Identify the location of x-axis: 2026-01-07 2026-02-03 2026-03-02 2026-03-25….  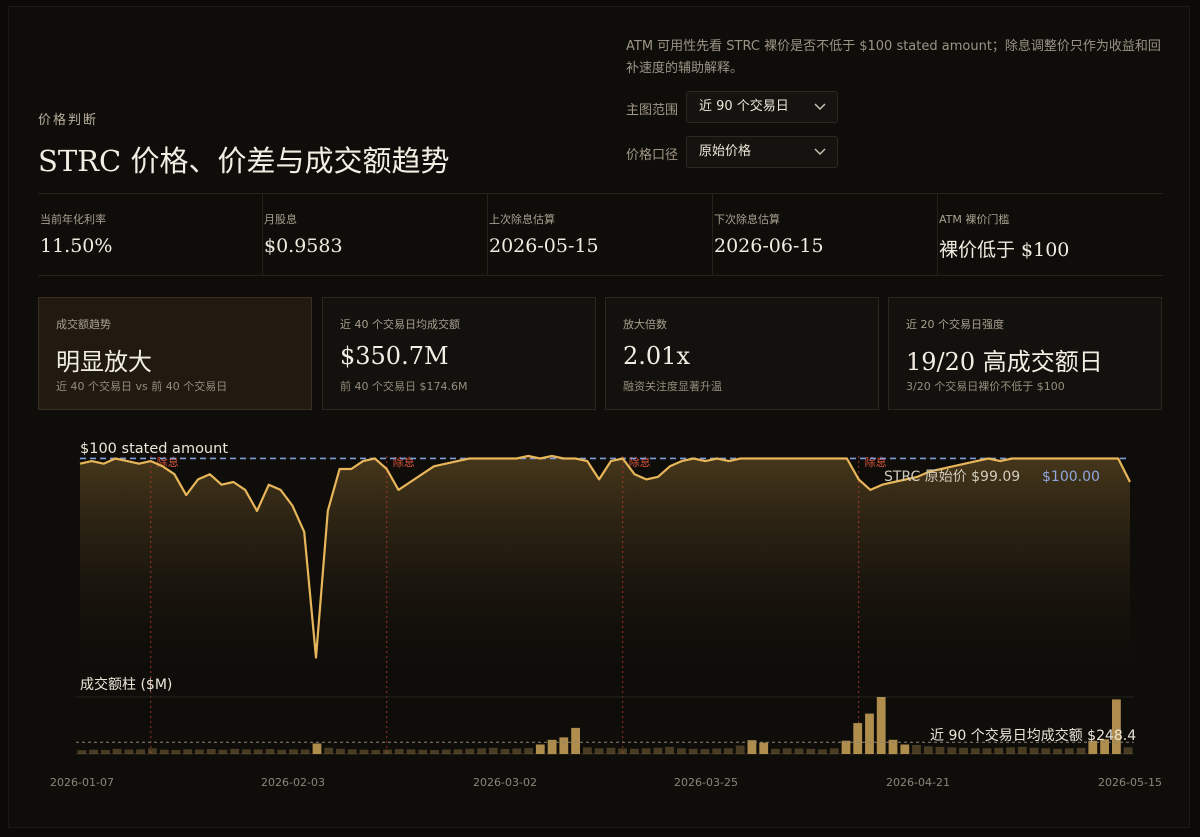
(606, 782).